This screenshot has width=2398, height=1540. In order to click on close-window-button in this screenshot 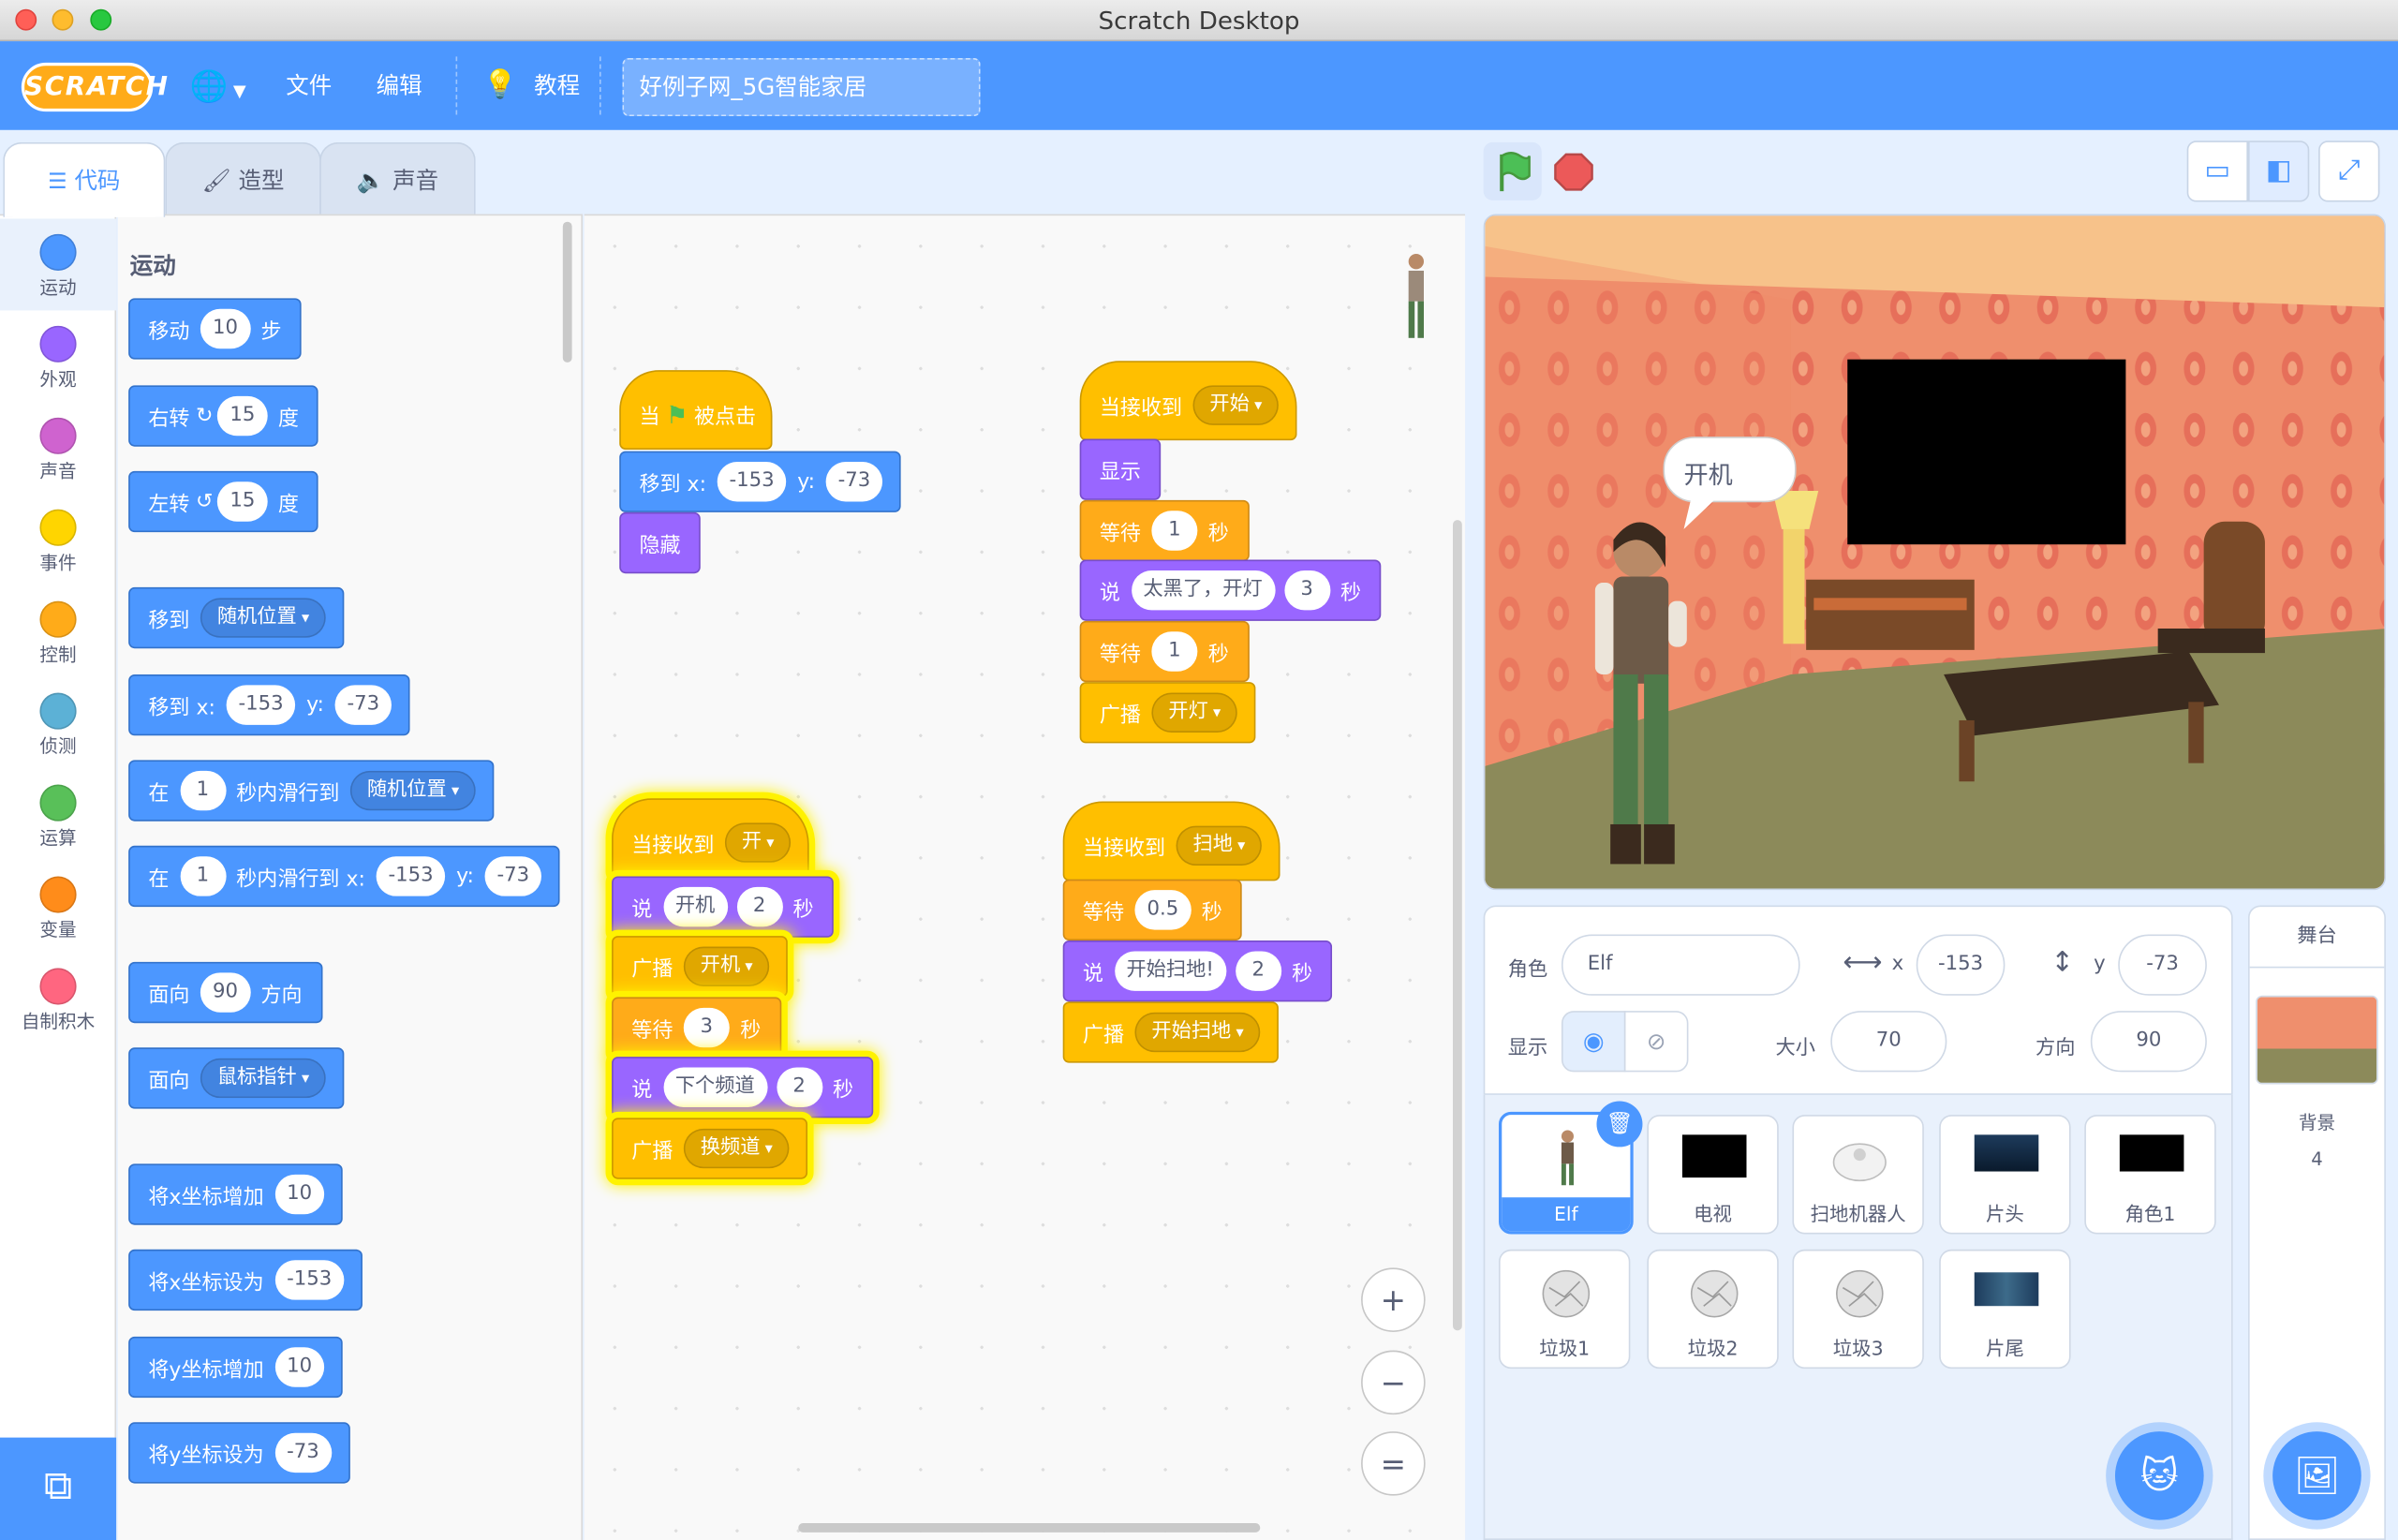, I will do `click(26, 19)`.